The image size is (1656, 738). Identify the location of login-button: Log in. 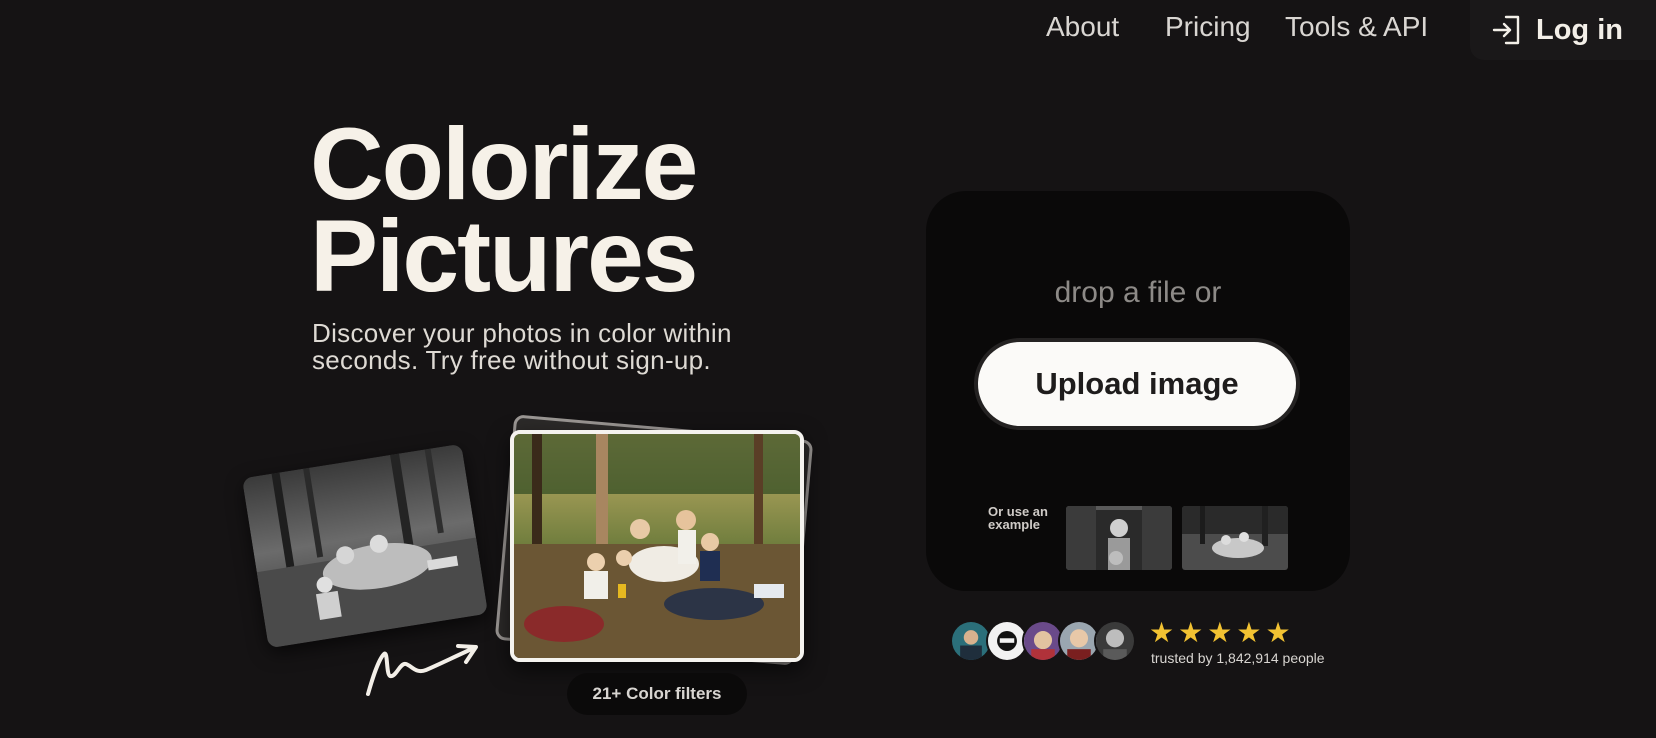
(1563, 30).